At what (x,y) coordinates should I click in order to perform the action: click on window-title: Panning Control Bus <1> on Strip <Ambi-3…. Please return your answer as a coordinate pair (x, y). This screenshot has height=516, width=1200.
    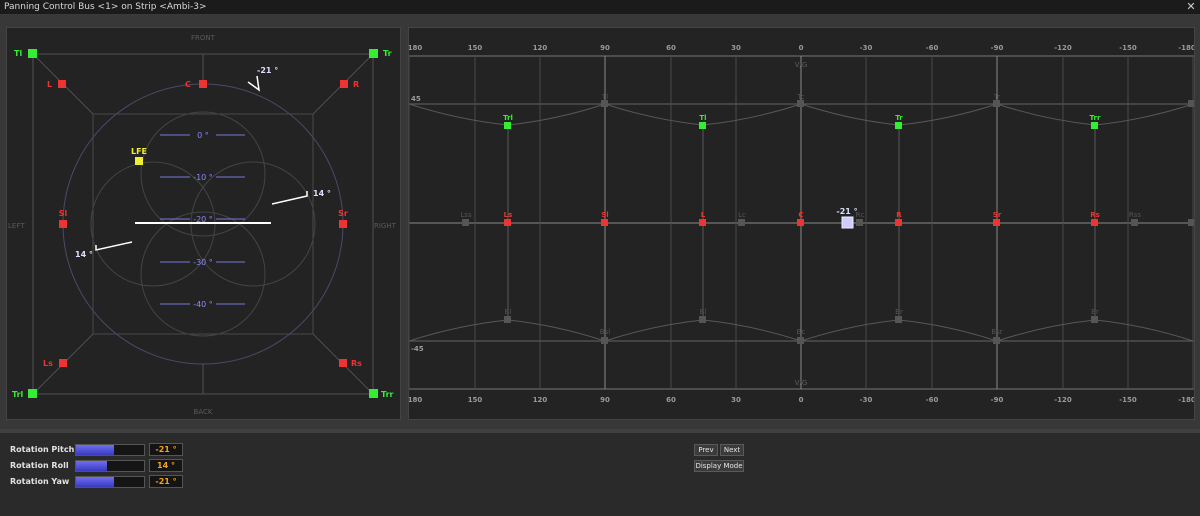
    Looking at the image, I should click on (105, 7).